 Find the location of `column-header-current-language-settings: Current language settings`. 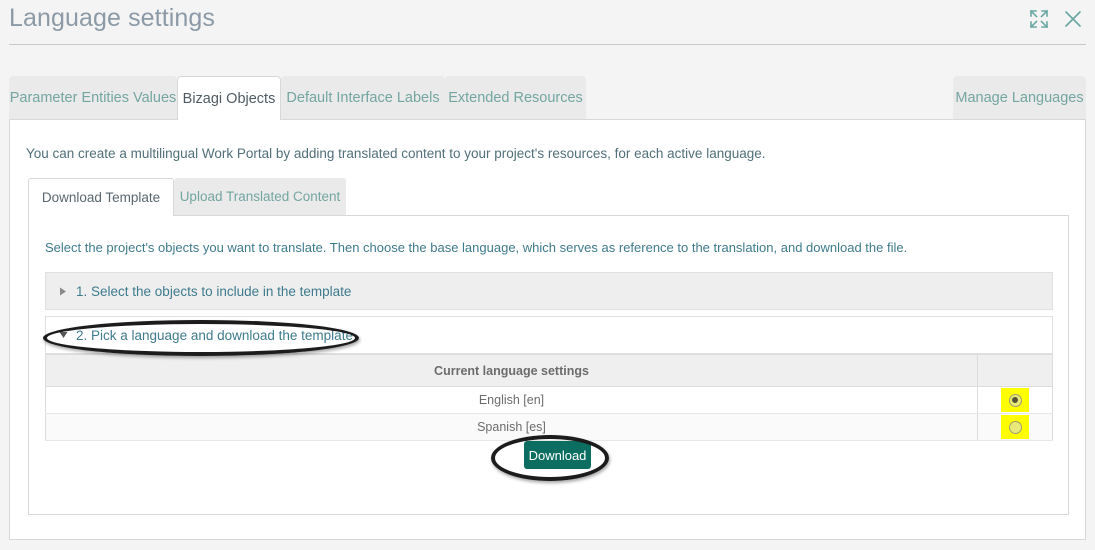

column-header-current-language-settings: Current language settings is located at coordinates (511, 370).